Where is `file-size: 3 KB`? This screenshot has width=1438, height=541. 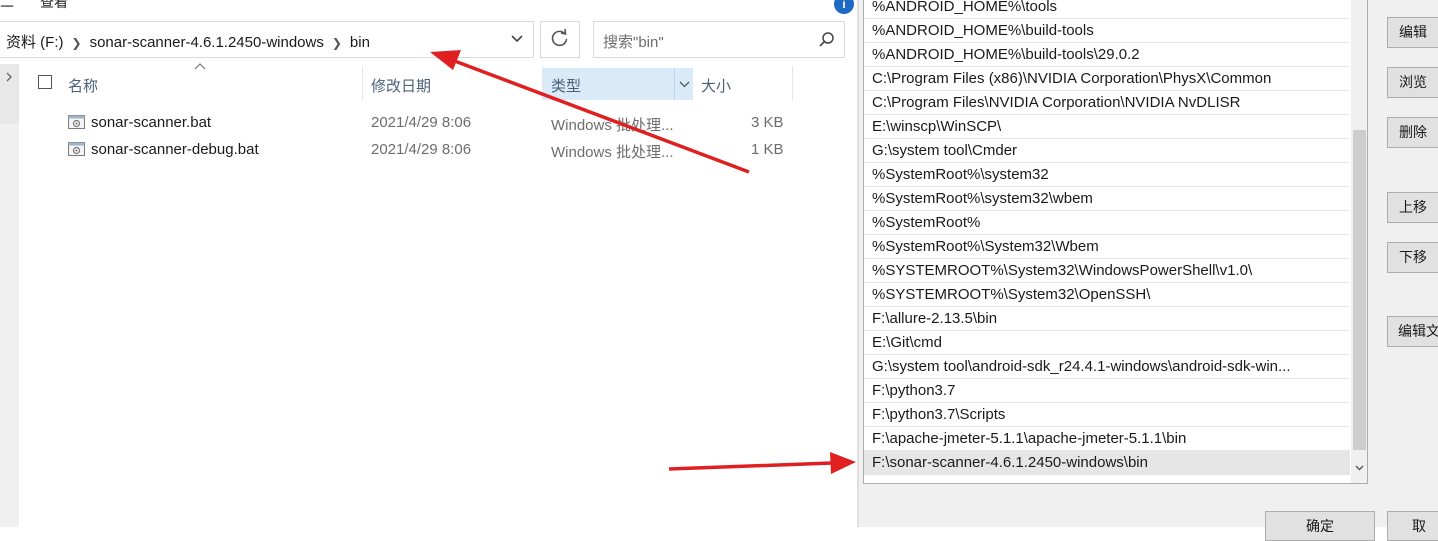
file-size: 3 KB is located at coordinates (767, 122).